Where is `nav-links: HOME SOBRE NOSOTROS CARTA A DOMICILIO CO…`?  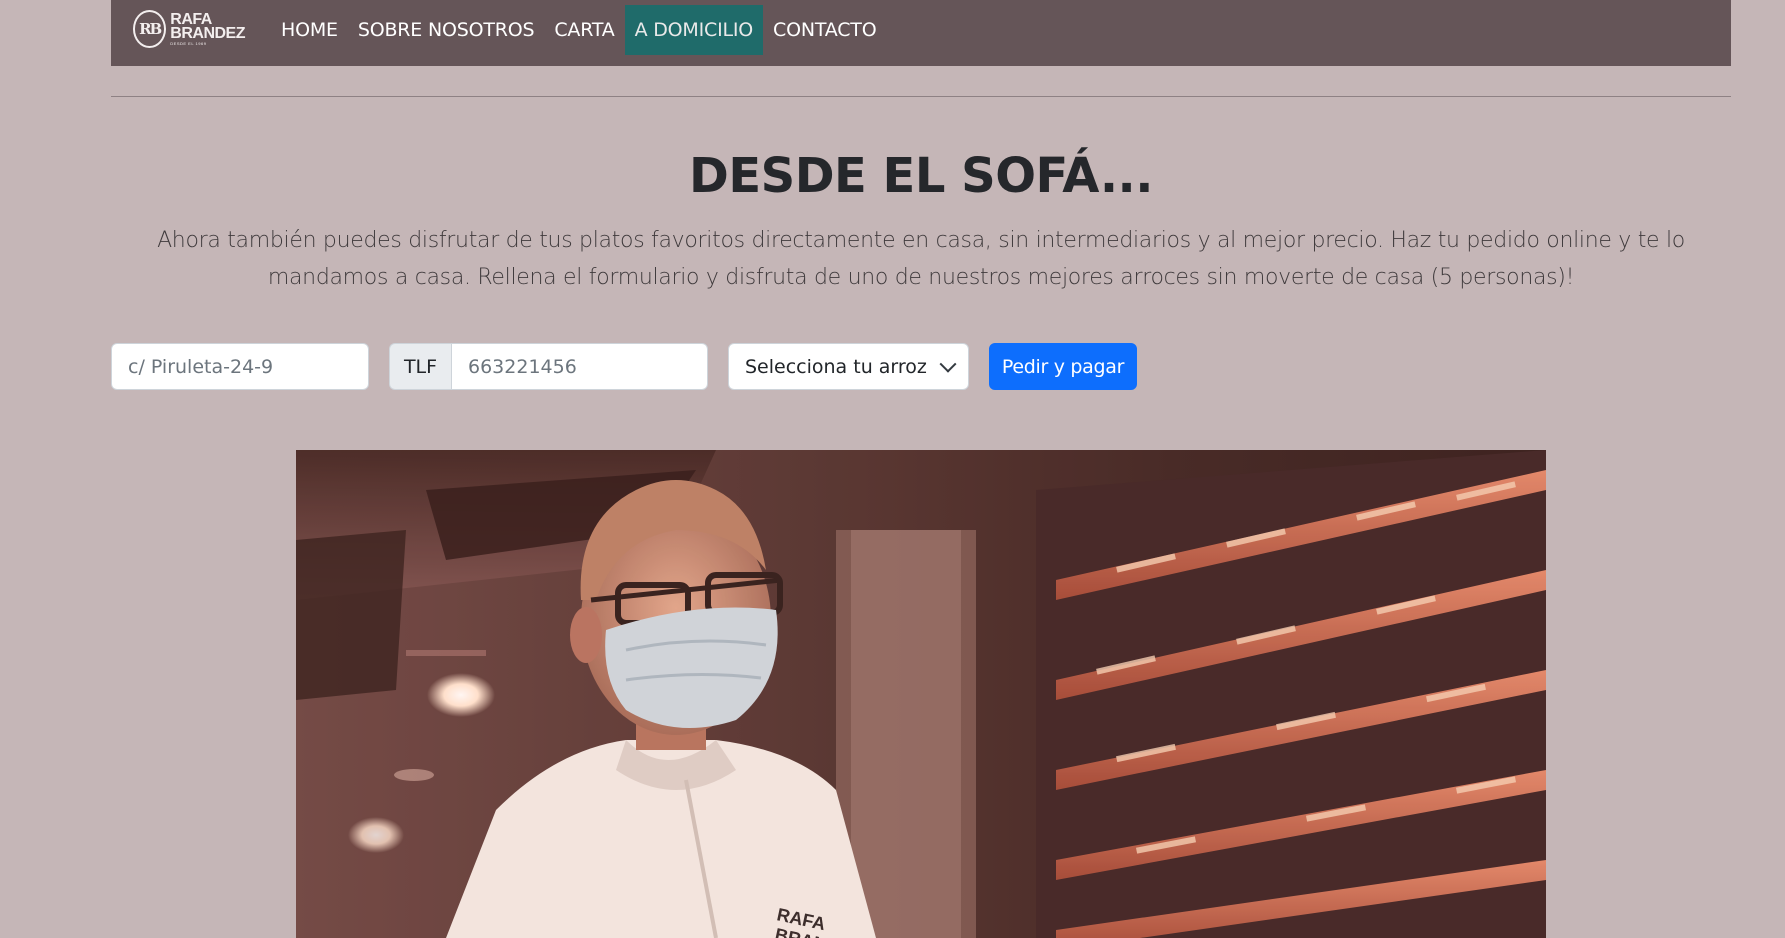 nav-links: HOME SOBRE NOSOTROS CARTA A DOMICILIO CO… is located at coordinates (578, 30).